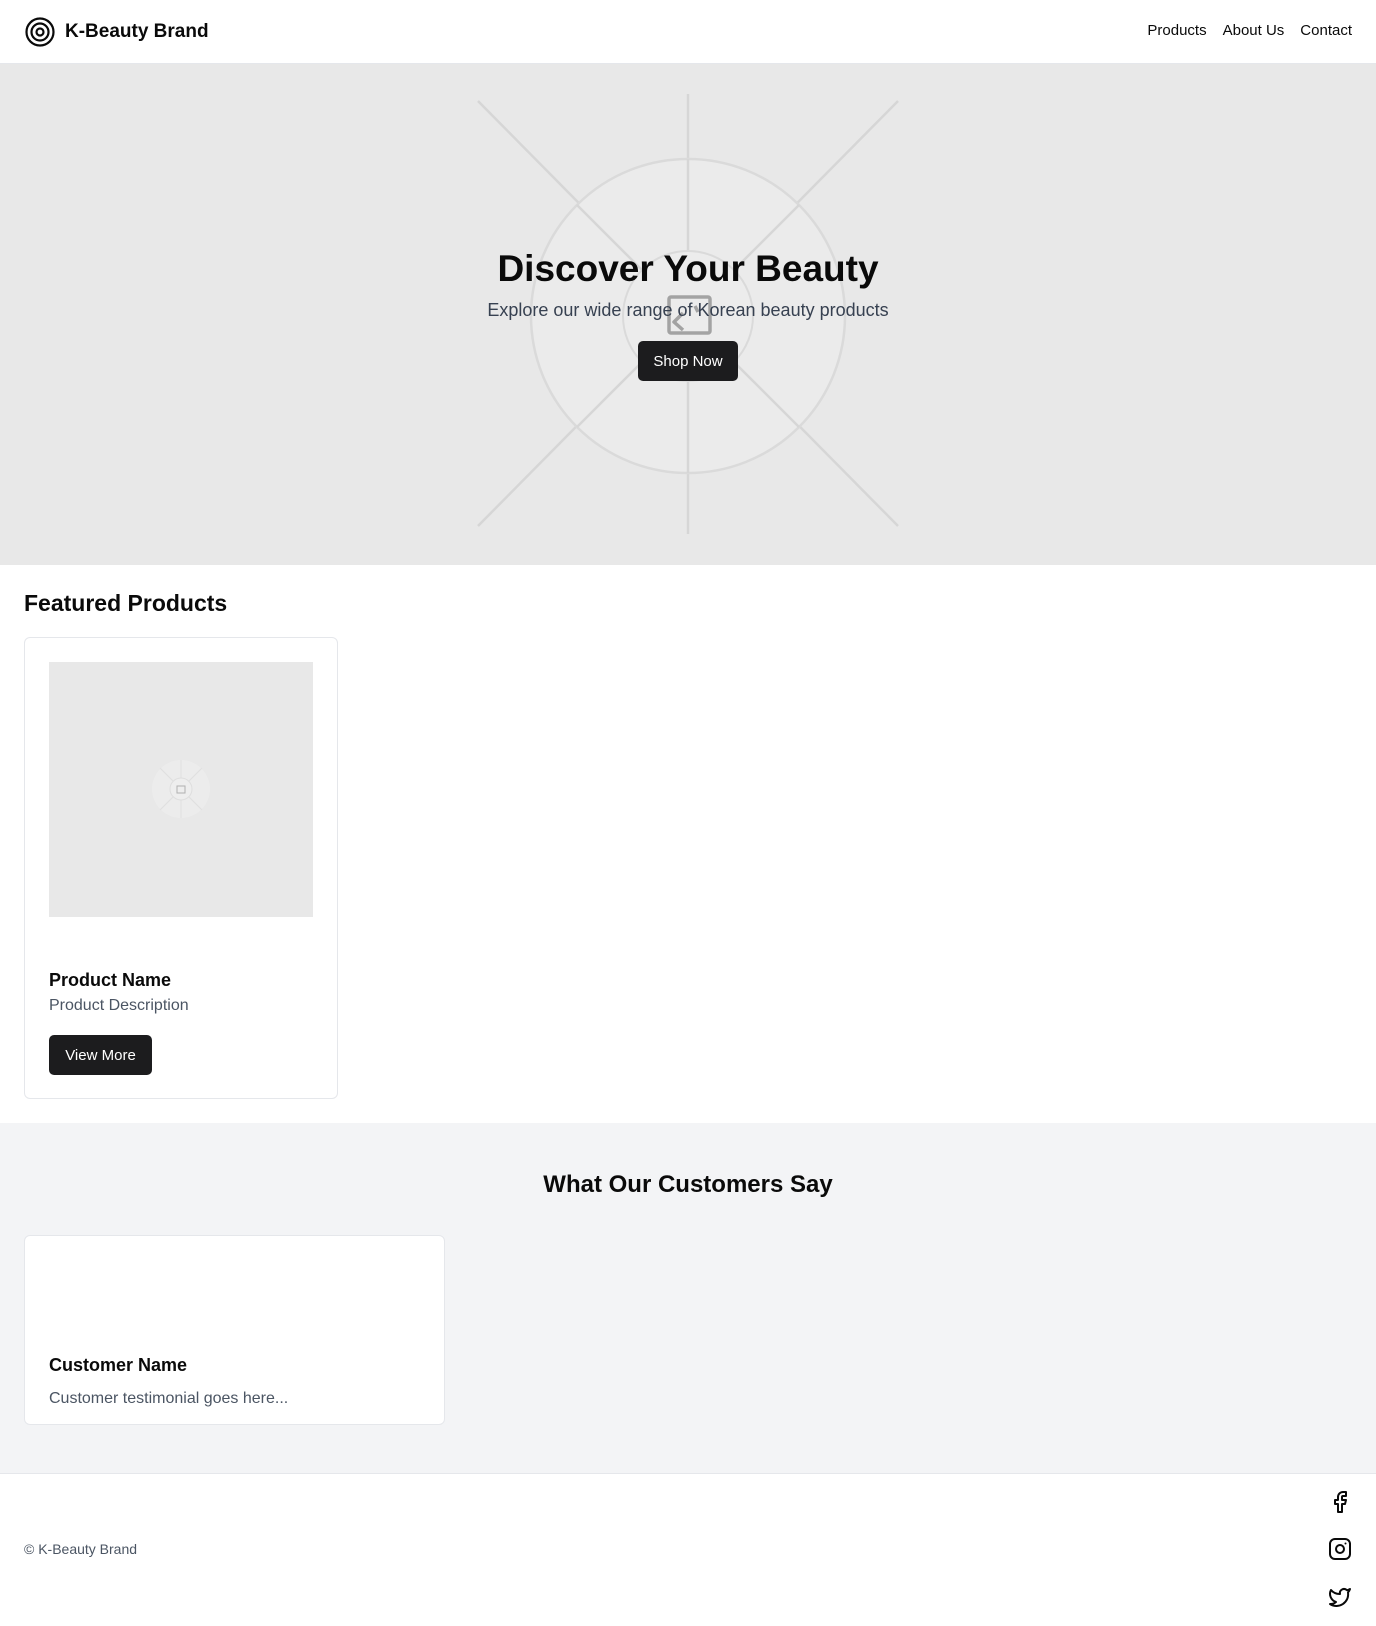 The width and height of the screenshot is (1376, 1626). What do you see at coordinates (688, 32) in the screenshot?
I see `site-header: K-Beauty Brand Products About Us Contact` at bounding box center [688, 32].